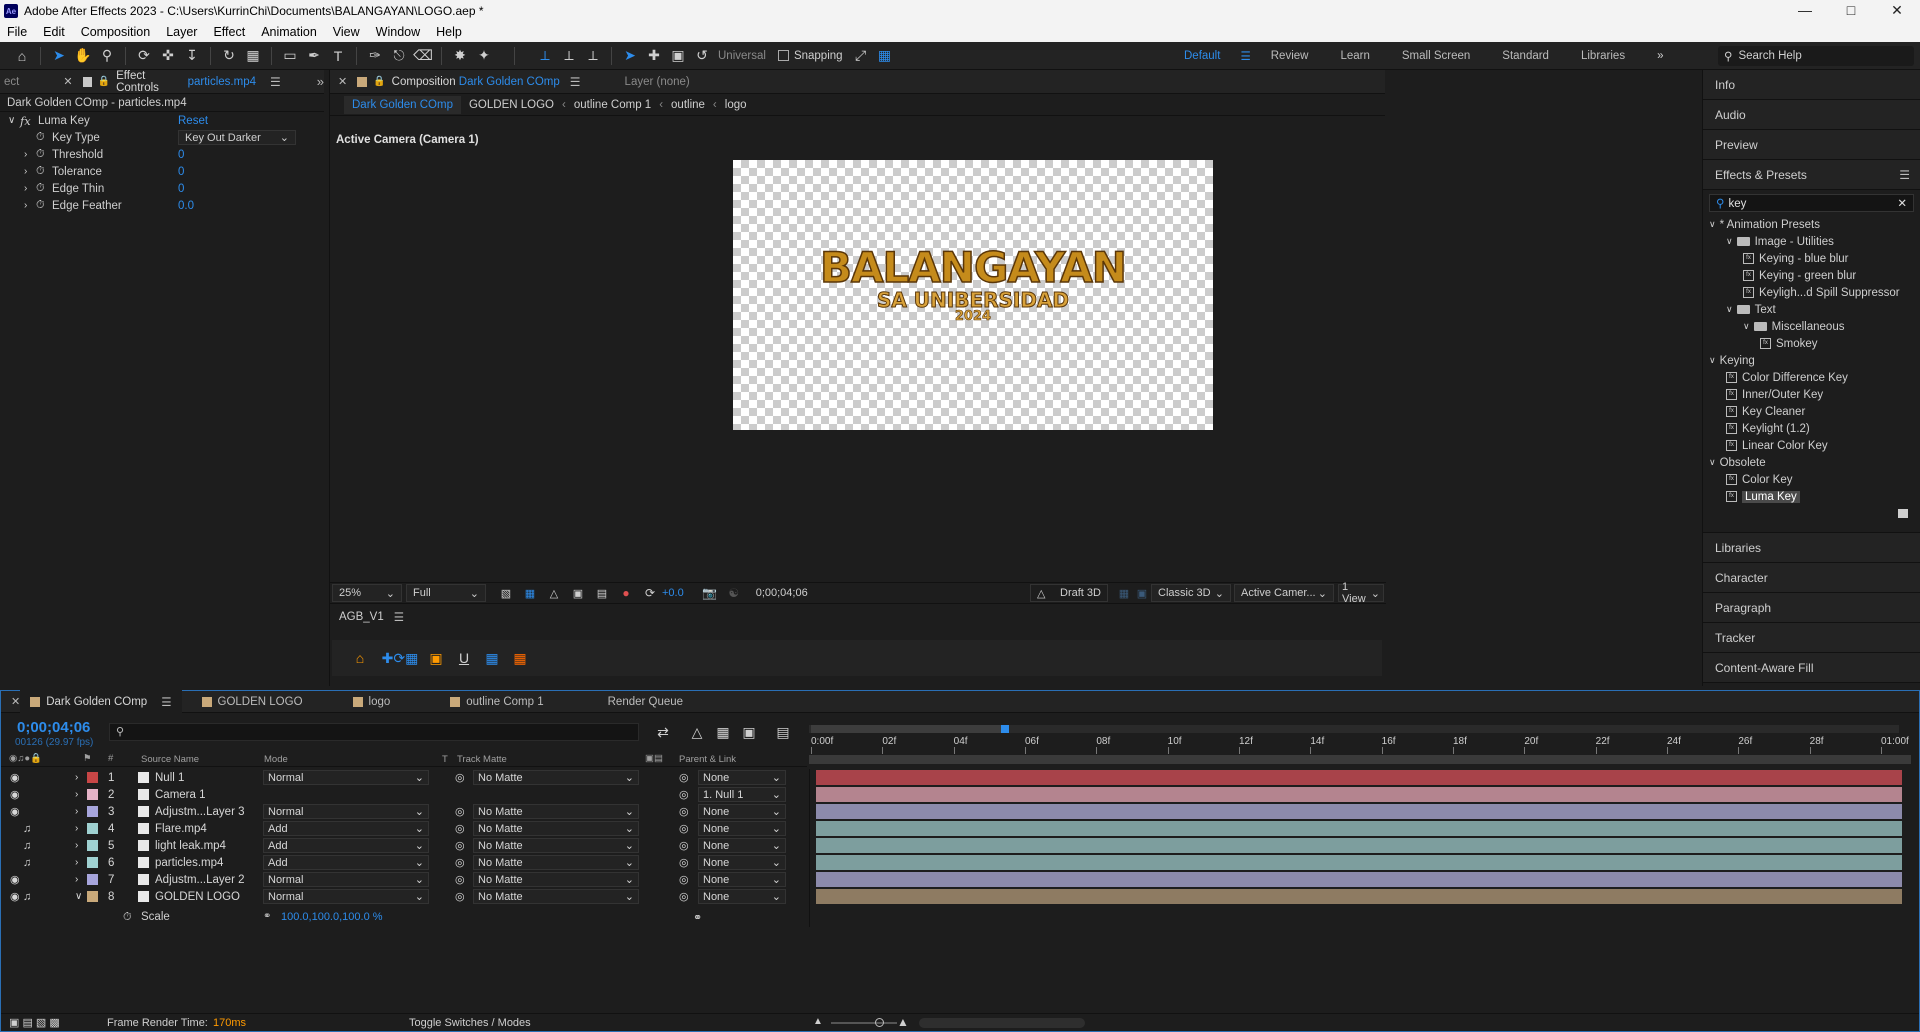 The width and height of the screenshot is (1920, 1032). Describe the element at coordinates (864, 1023) in the screenshot. I see `zoom-slider` at that location.